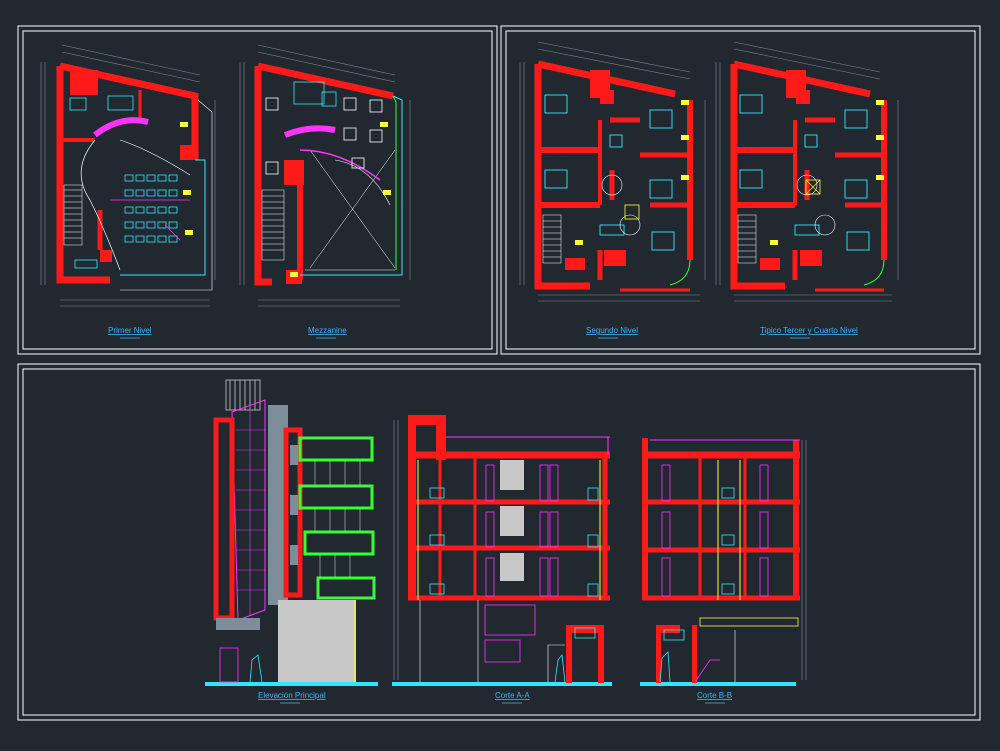 This screenshot has width=1000, height=751. I want to click on section-corte-bb: Corte B-B, so click(723, 571).